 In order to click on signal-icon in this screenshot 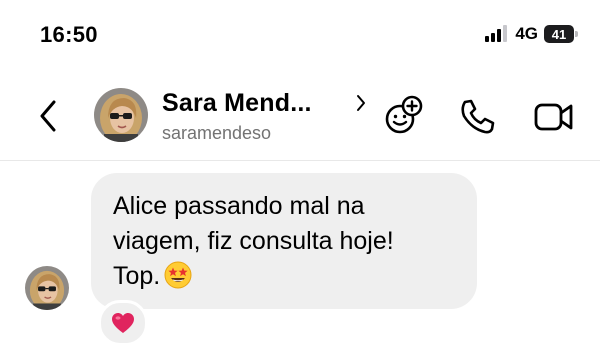, I will do `click(496, 33)`.